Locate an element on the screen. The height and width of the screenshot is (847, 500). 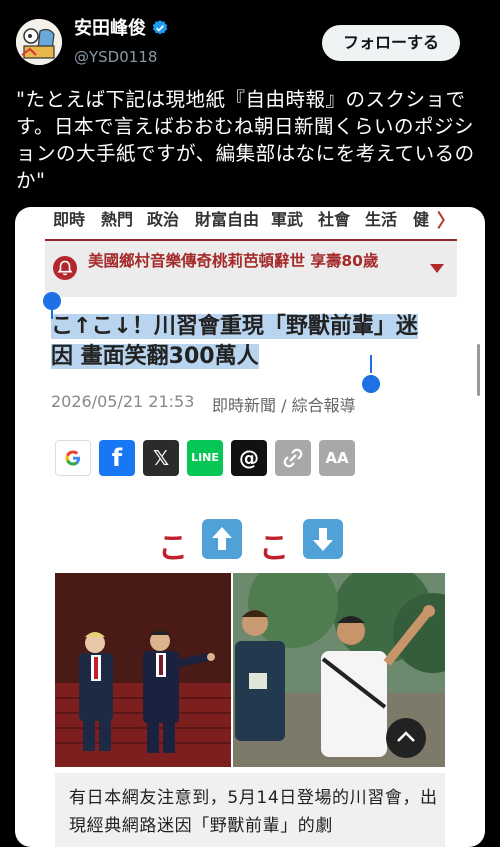
follow-button: フォローする is located at coordinates (391, 43).